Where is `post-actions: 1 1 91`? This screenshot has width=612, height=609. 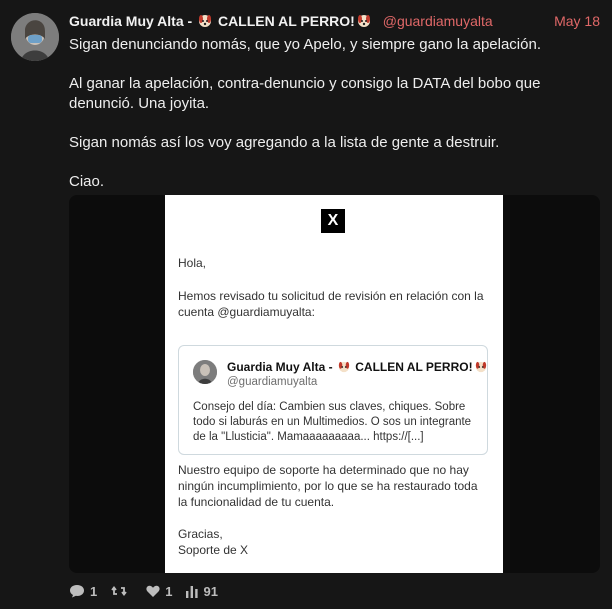
post-actions: 1 1 91 is located at coordinates (150, 591).